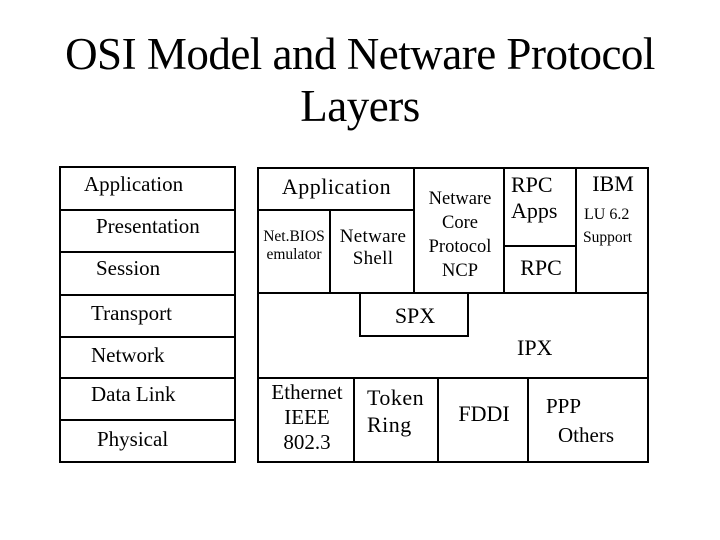  What do you see at coordinates (564, 406) in the screenshot?
I see `ppp-label: PPP` at bounding box center [564, 406].